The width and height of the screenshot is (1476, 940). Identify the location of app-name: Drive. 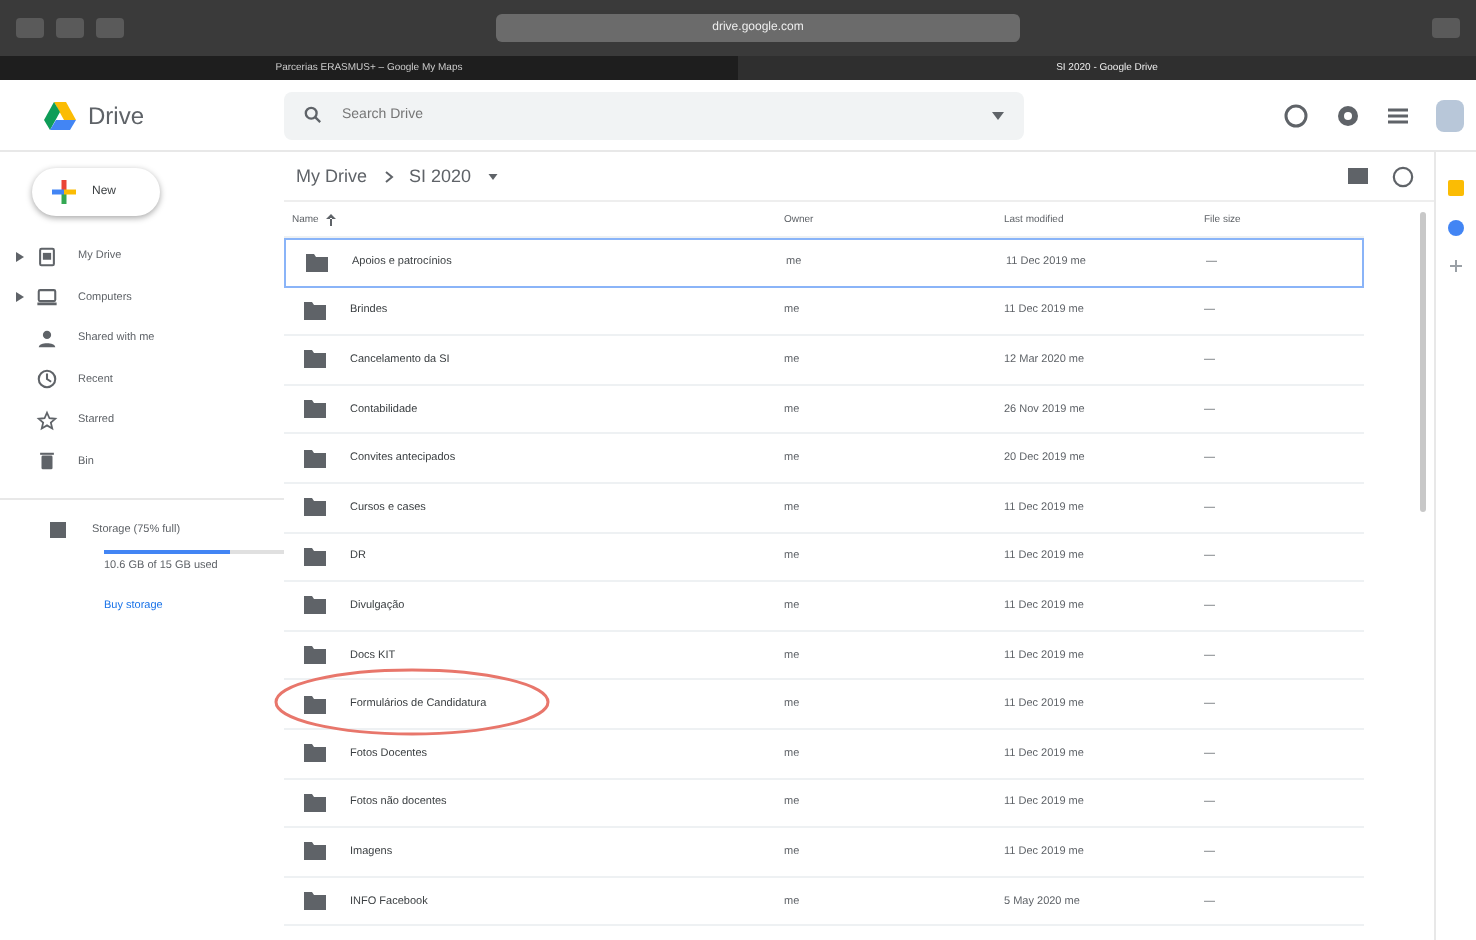
(116, 115).